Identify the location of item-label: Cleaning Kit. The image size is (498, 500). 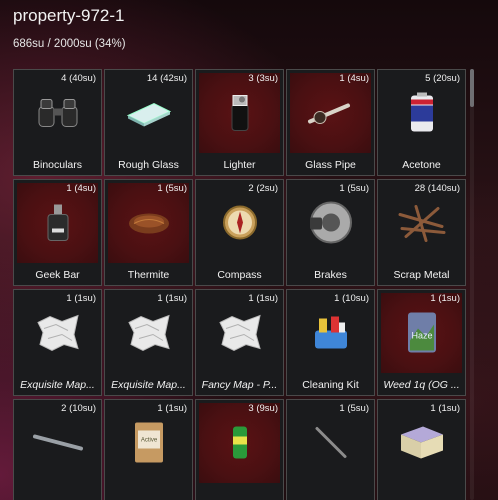
(330, 385).